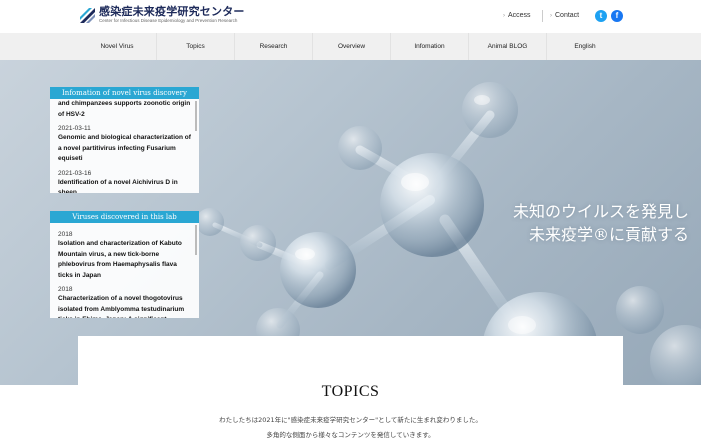 The width and height of the screenshot is (701, 445). What do you see at coordinates (608, 234) in the screenshot?
I see `catch-line-2: 未来疫学®に貢献する` at bounding box center [608, 234].